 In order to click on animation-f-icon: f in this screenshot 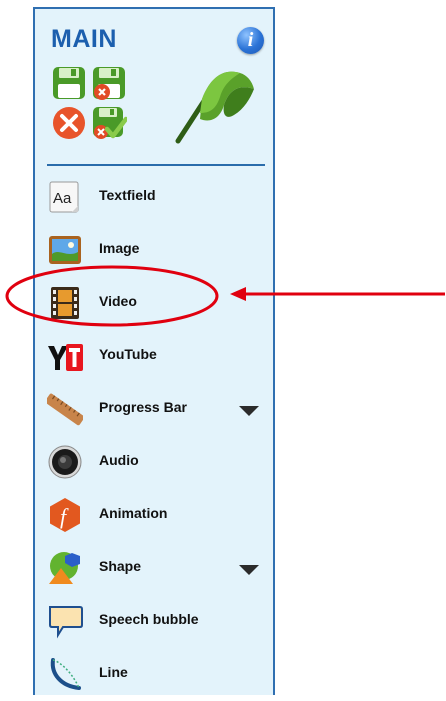, I will do `click(65, 515)`.